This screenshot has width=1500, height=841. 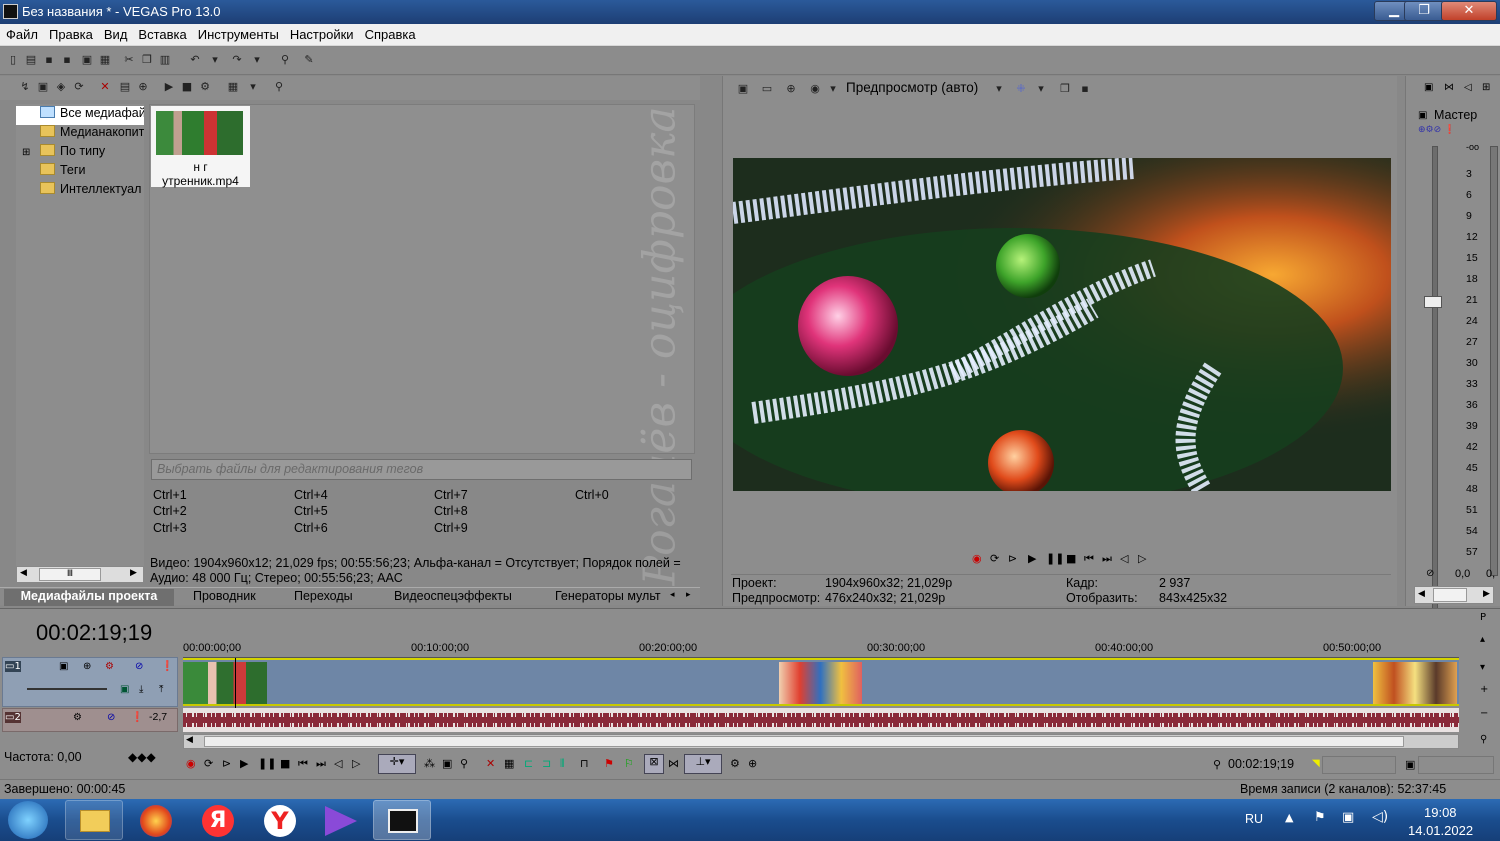 What do you see at coordinates (309, 60) in the screenshot?
I see `wand-icon: ✎` at bounding box center [309, 60].